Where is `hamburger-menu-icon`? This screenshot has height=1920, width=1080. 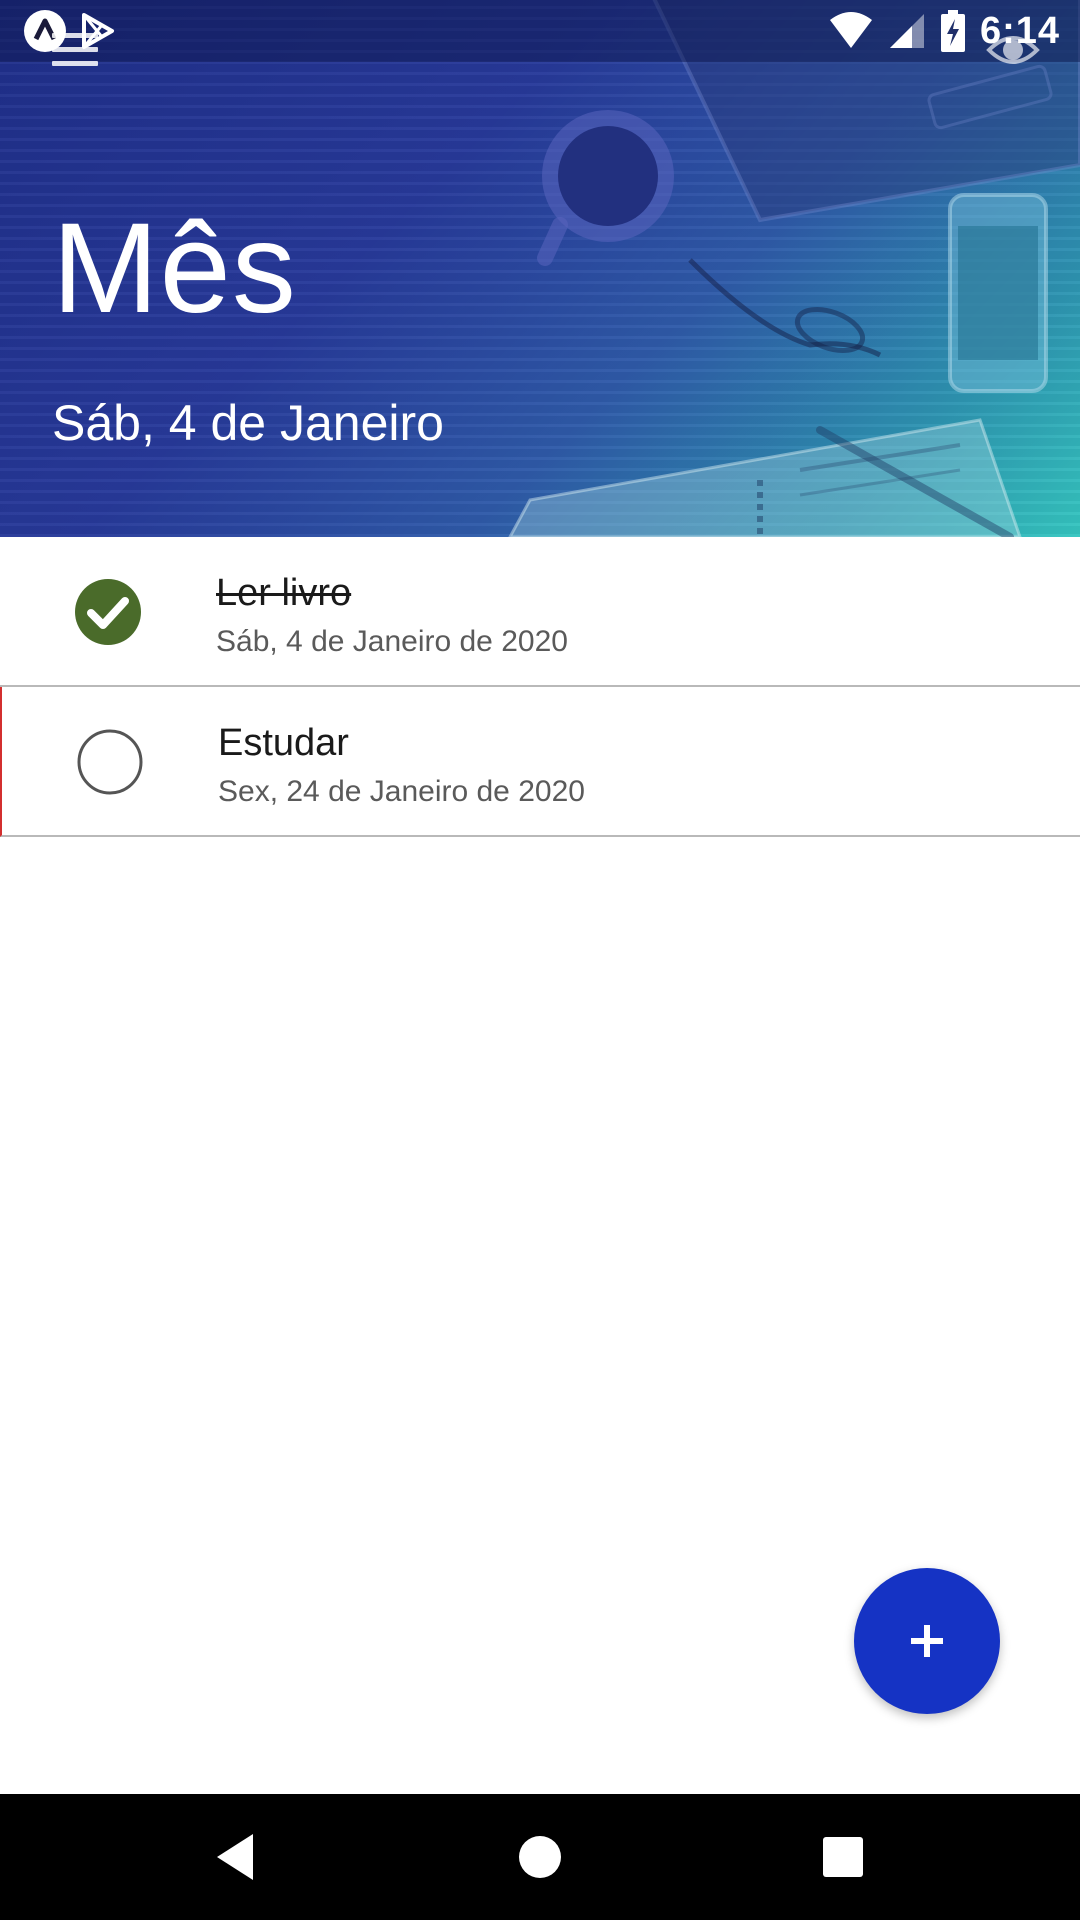 hamburger-menu-icon is located at coordinates (75, 53).